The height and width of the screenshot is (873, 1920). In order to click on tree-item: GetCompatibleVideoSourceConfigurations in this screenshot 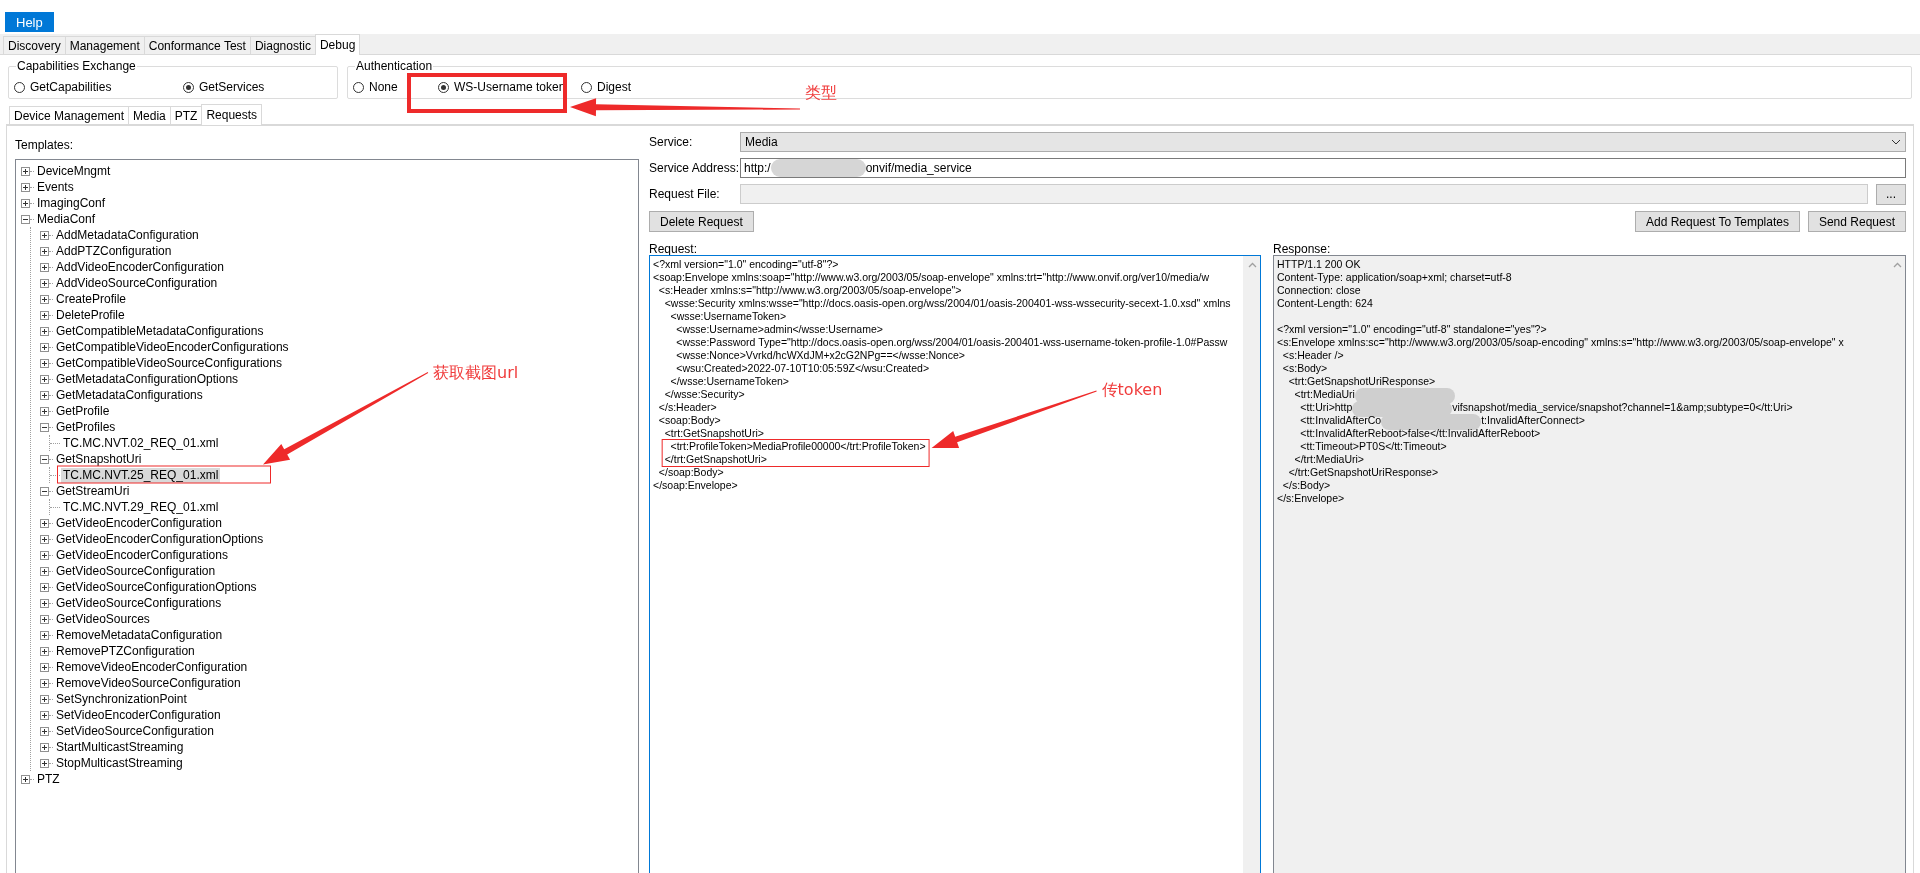, I will do `click(169, 363)`.